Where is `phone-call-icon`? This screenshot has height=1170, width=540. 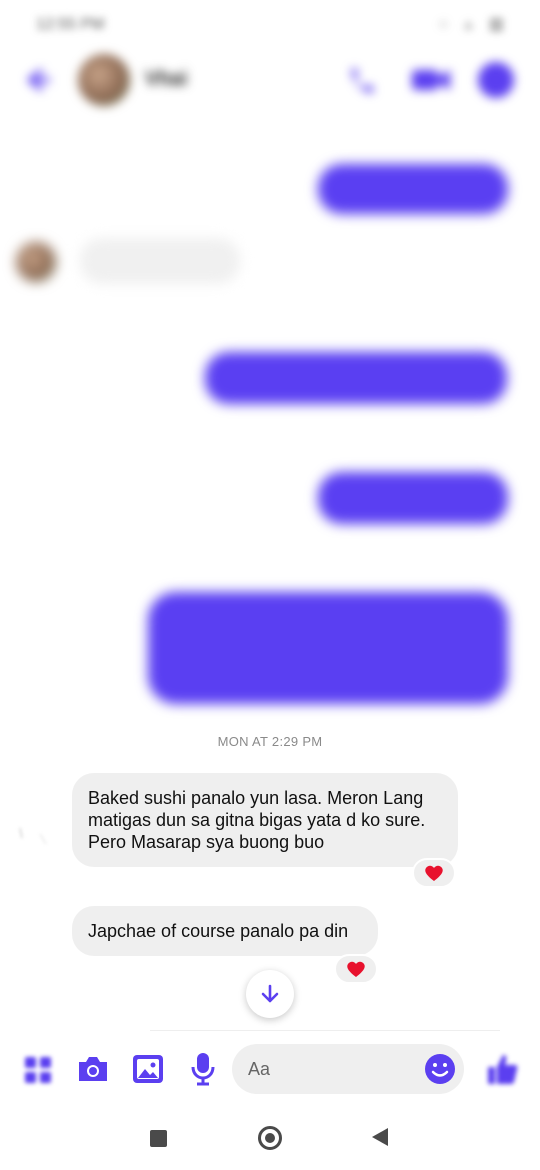
phone-call-icon is located at coordinates (363, 80).